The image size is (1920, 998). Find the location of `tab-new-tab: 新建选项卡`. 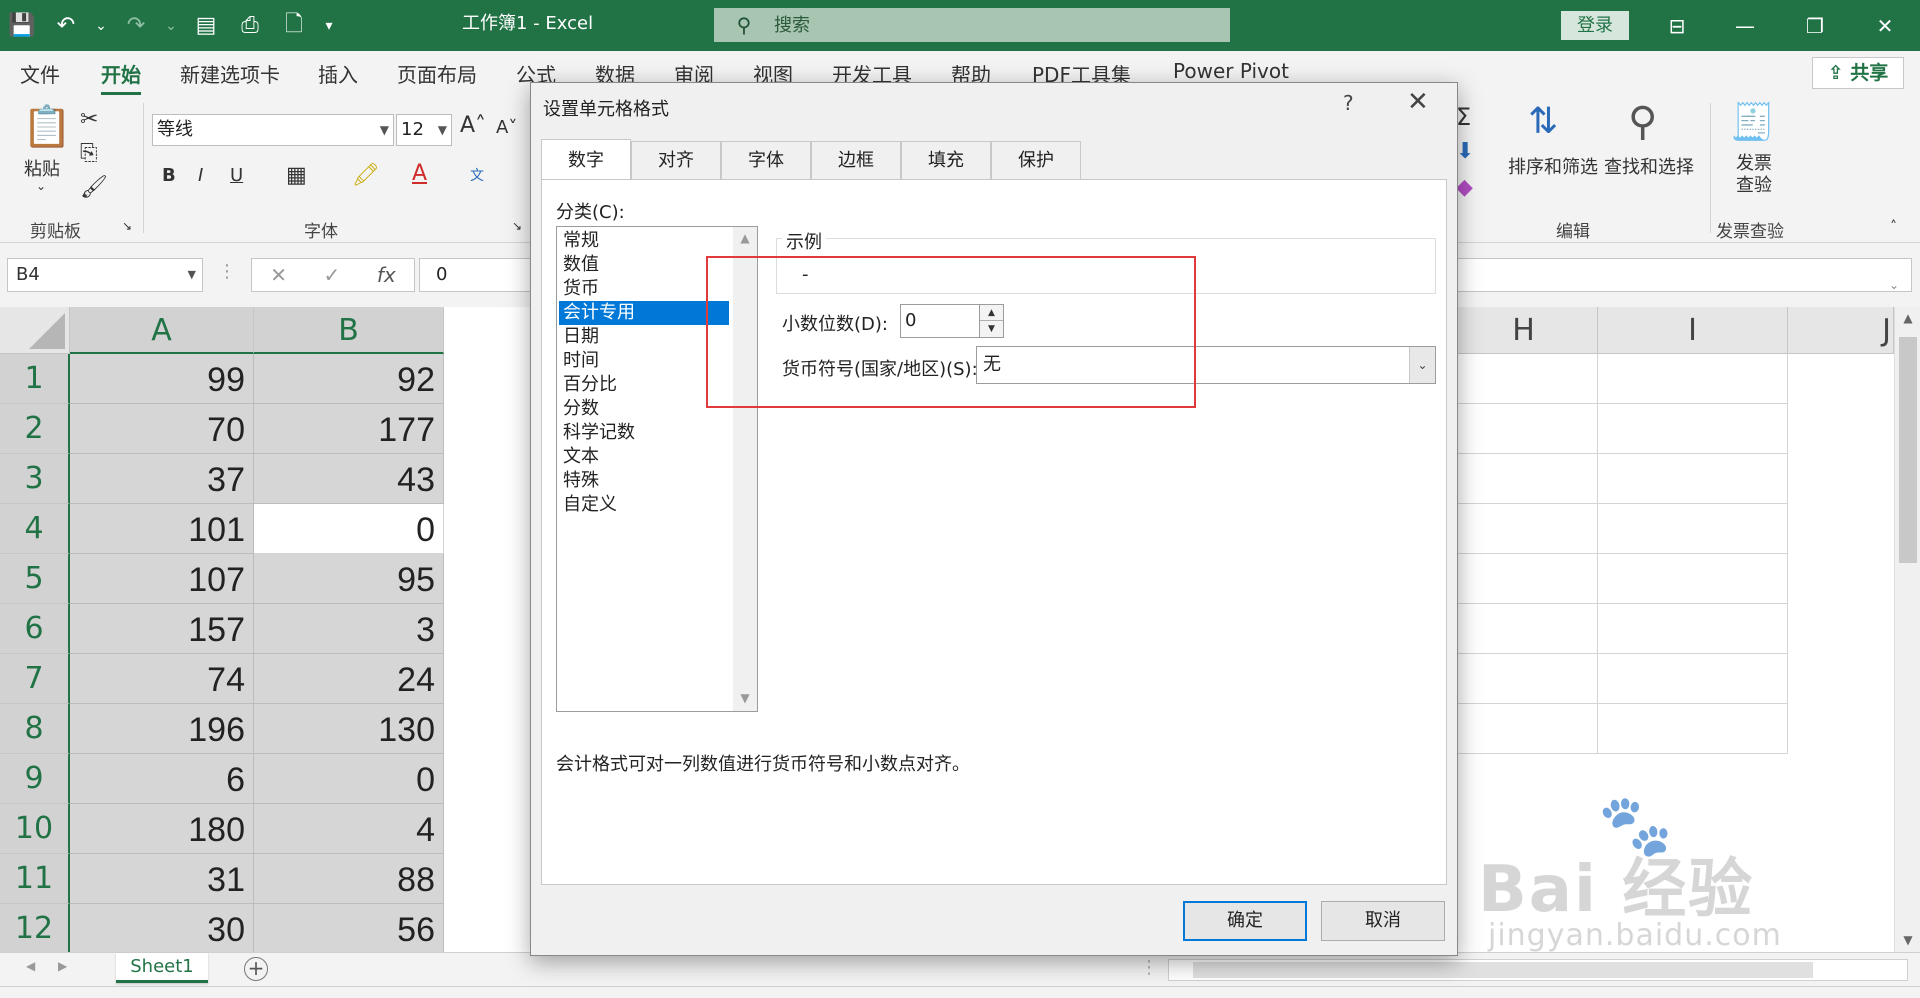

tab-new-tab: 新建选项卡 is located at coordinates (230, 73).